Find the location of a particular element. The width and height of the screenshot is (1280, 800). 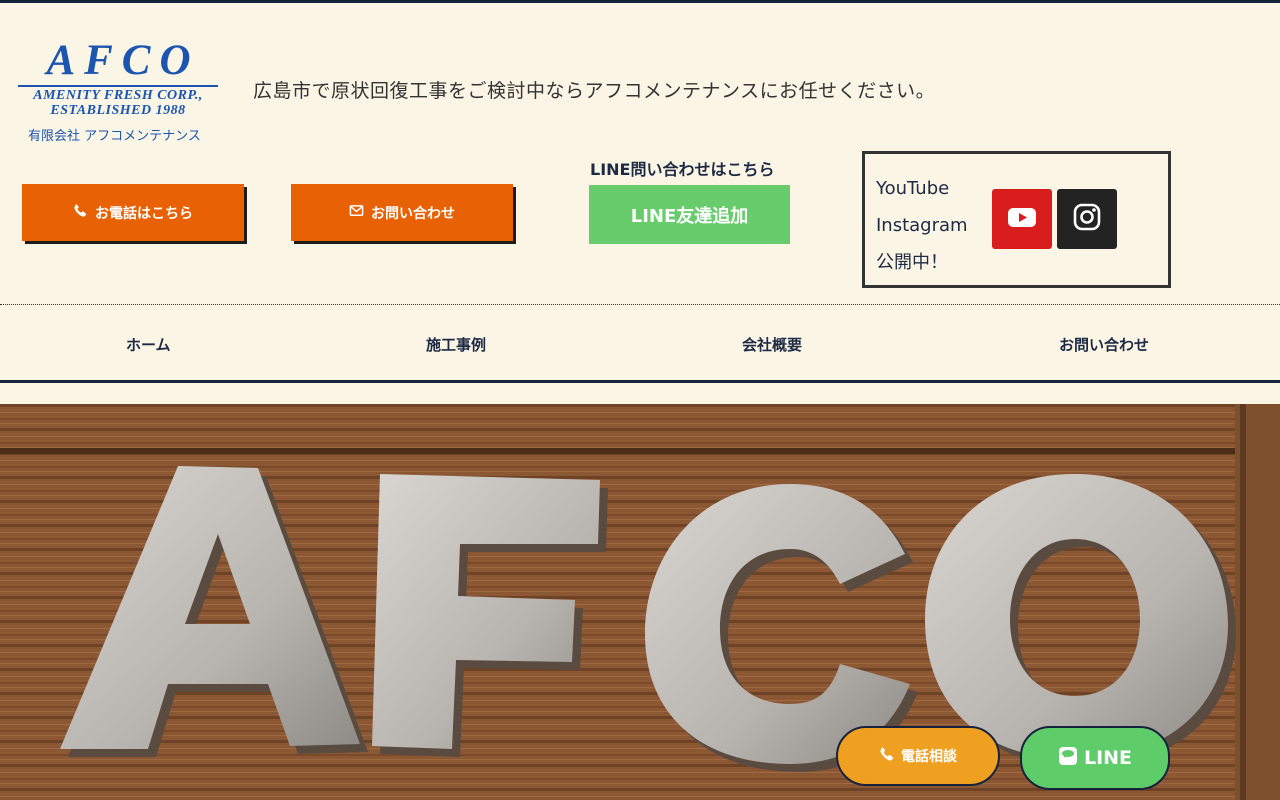

youtube-button is located at coordinates (1022, 219).